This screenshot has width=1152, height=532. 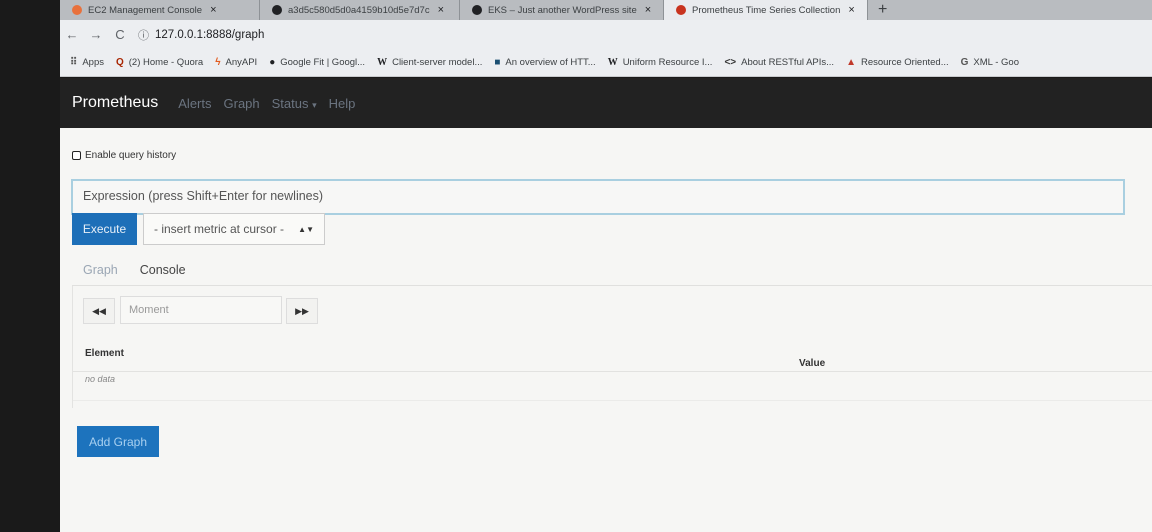 I want to click on insert-metric-select: - insert metric at cursor - ▲▼, so click(x=234, y=229).